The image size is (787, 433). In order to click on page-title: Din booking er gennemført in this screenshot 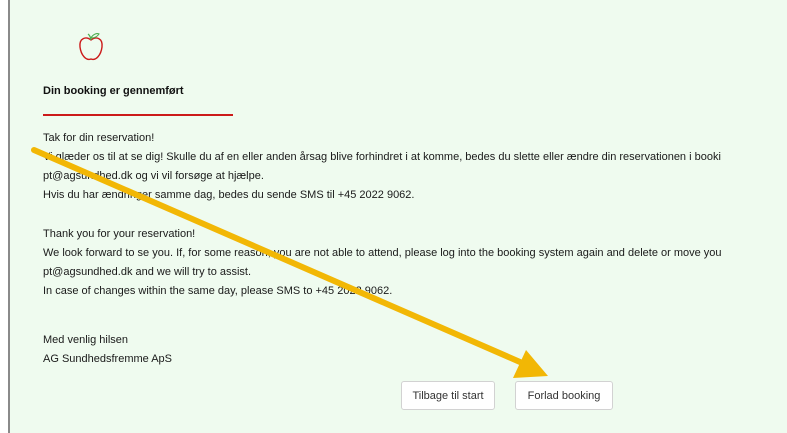, I will do `click(113, 91)`.